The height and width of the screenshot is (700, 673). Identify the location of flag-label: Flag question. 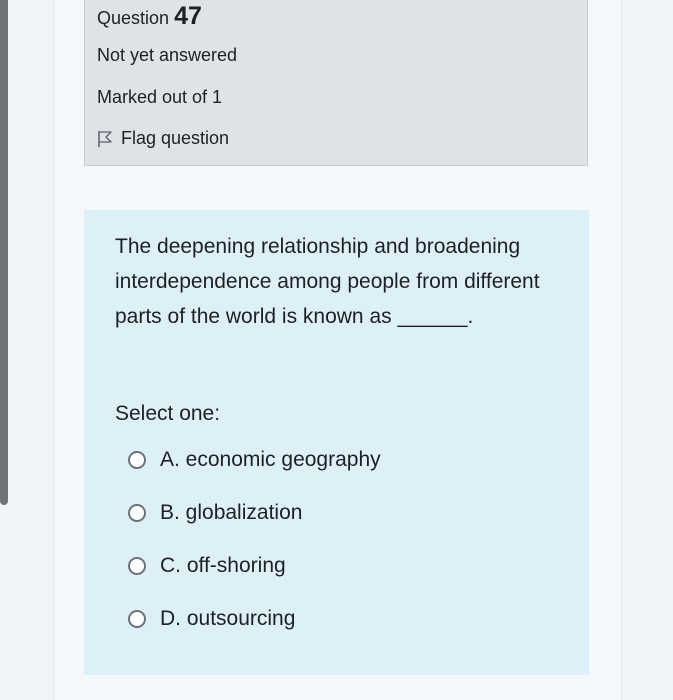
(175, 138).